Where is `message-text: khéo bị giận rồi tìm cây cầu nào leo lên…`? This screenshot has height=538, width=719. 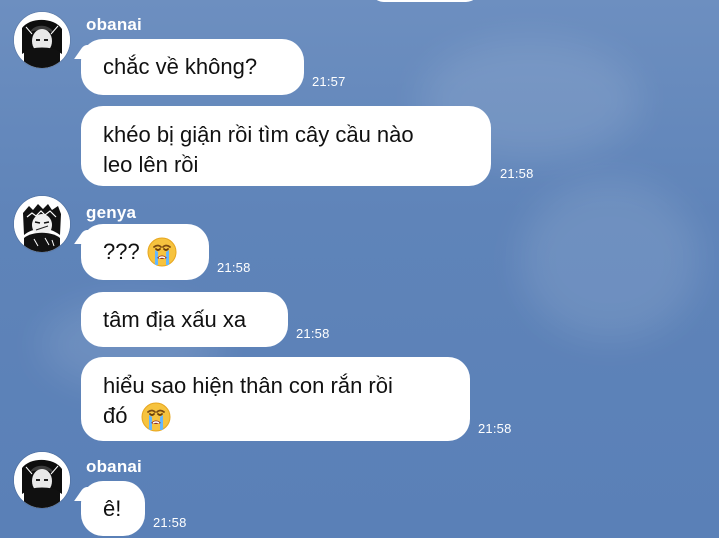 message-text: khéo bị giận rồi tìm cây cầu nào leo lên… is located at coordinates (258, 150).